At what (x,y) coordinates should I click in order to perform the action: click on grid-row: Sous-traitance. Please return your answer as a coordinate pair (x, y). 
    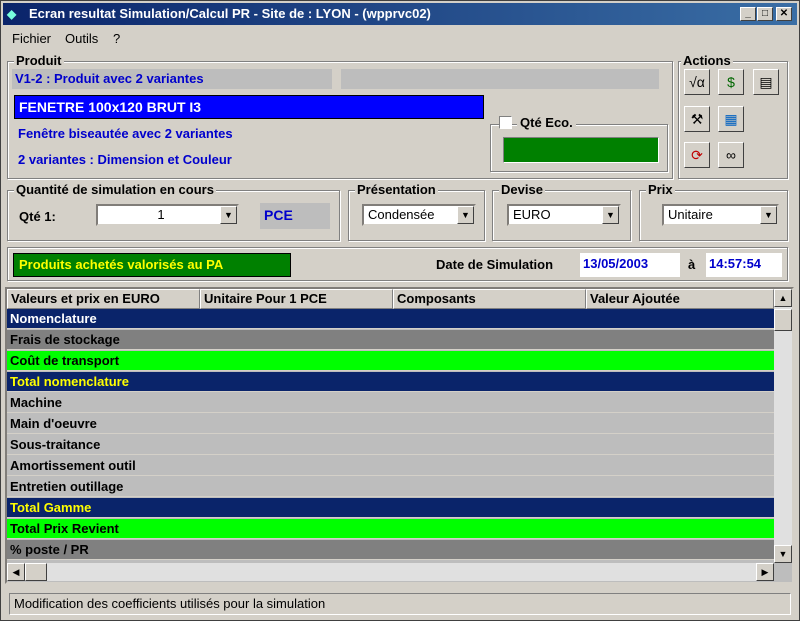
    Looking at the image, I should click on (390, 445).